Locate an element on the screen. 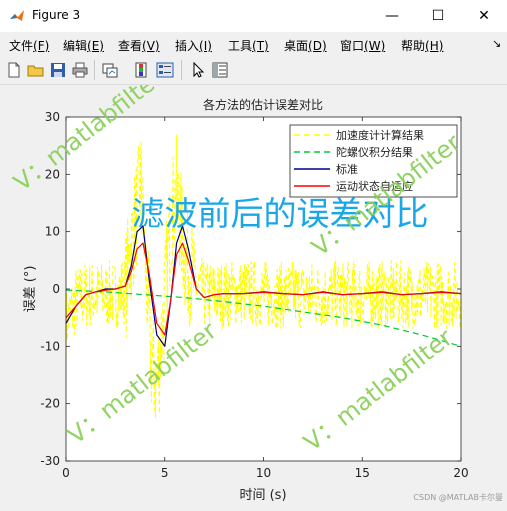  colorbar-icon is located at coordinates (142, 70).